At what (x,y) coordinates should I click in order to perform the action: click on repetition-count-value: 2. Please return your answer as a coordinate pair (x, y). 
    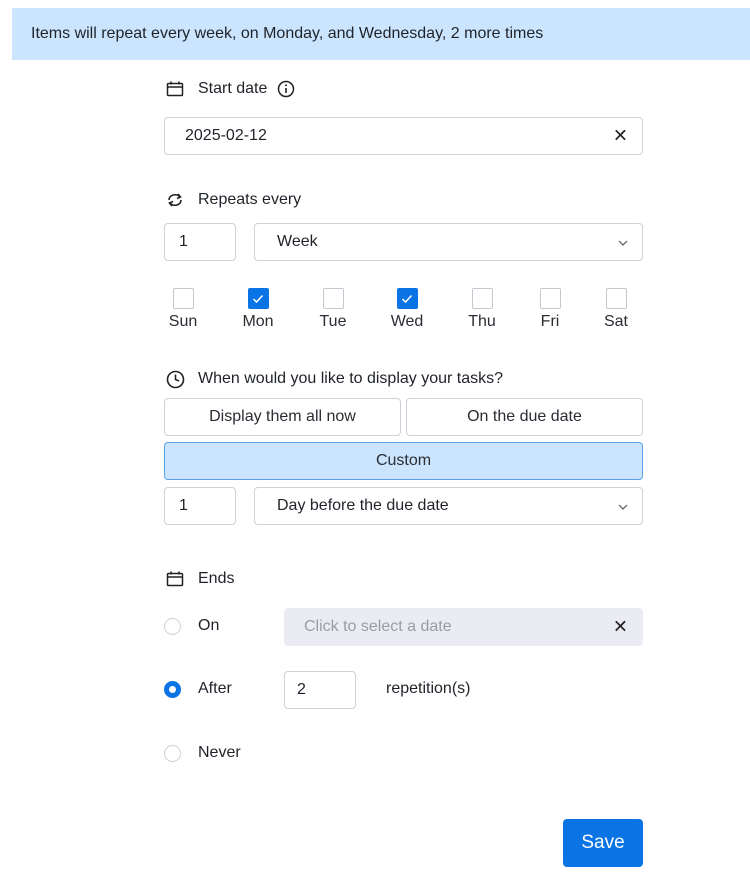
    Looking at the image, I should click on (301, 689).